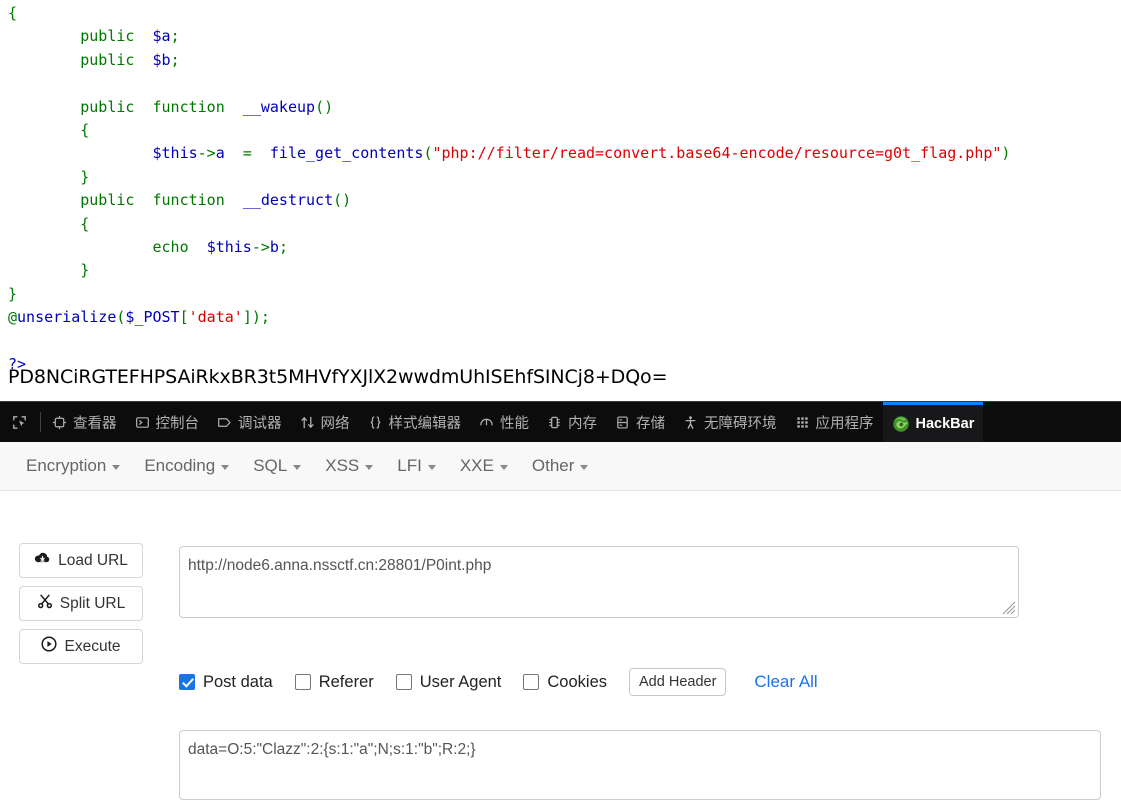 The image size is (1121, 800). What do you see at coordinates (186, 466) in the screenshot?
I see `menu-encoding: Encoding` at bounding box center [186, 466].